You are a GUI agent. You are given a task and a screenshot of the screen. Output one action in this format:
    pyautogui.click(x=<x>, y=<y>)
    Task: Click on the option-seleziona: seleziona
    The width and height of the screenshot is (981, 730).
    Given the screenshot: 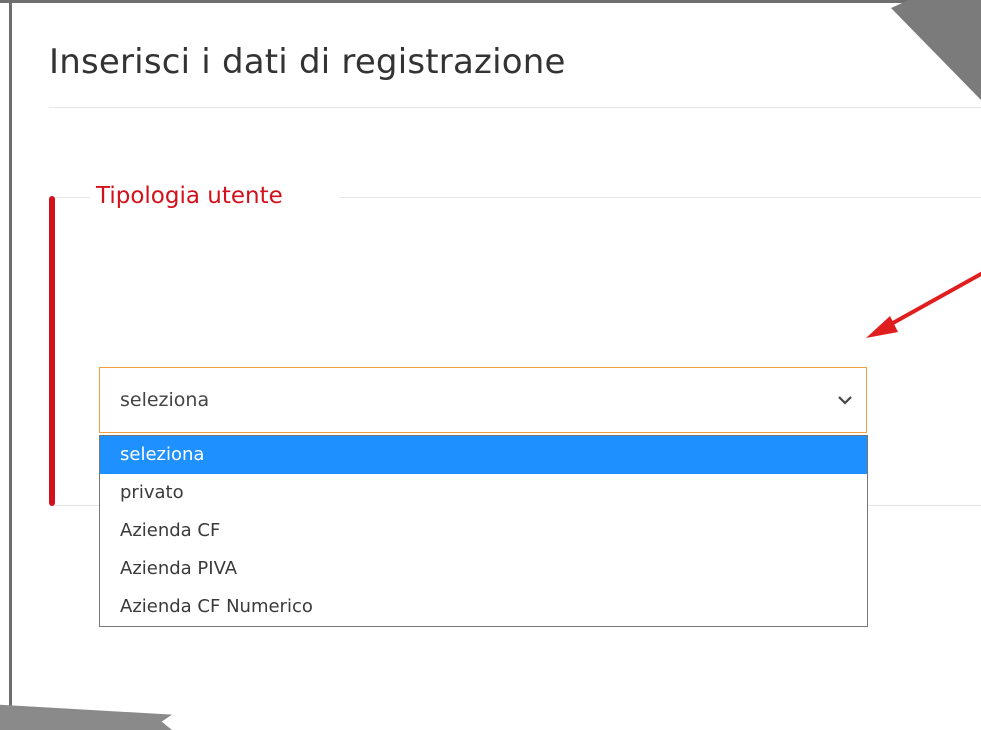 What is the action you would take?
    pyautogui.click(x=483, y=455)
    